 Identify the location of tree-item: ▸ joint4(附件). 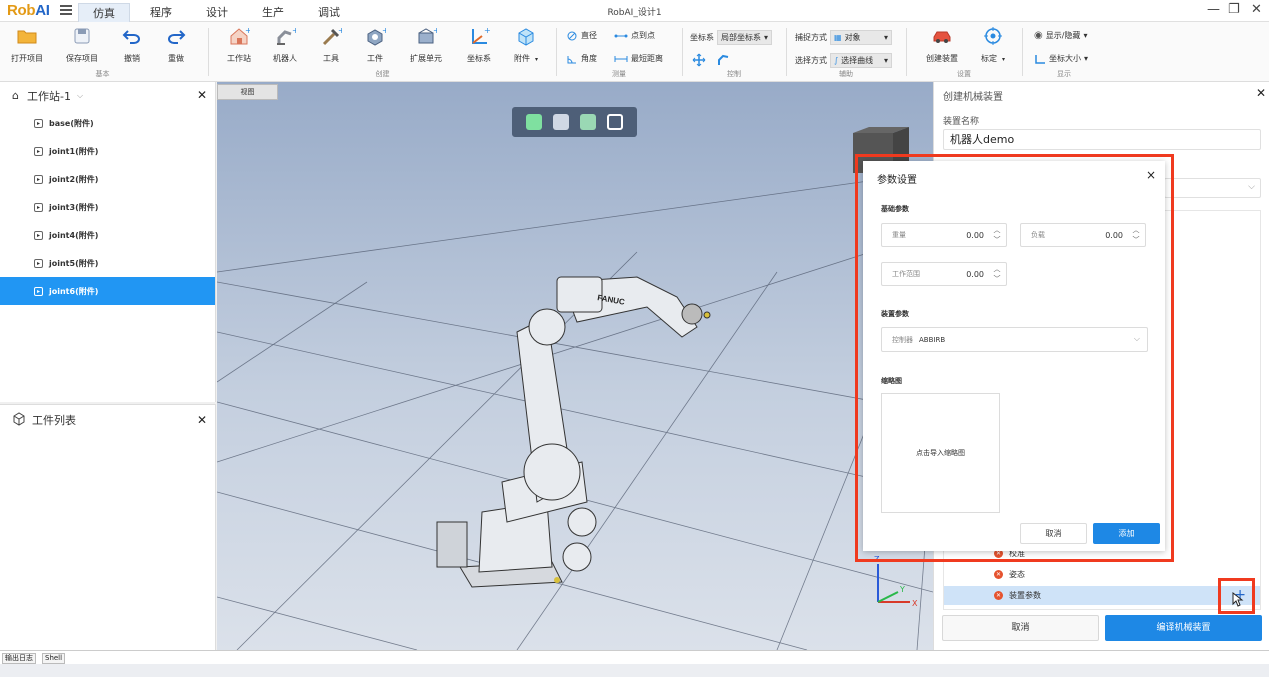
(107, 235).